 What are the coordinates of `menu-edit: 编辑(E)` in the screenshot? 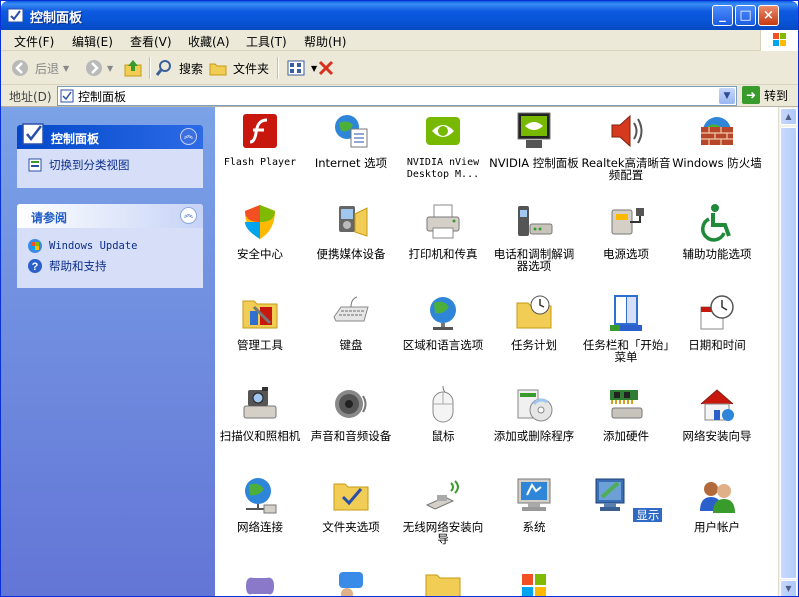 It's located at (92, 41).